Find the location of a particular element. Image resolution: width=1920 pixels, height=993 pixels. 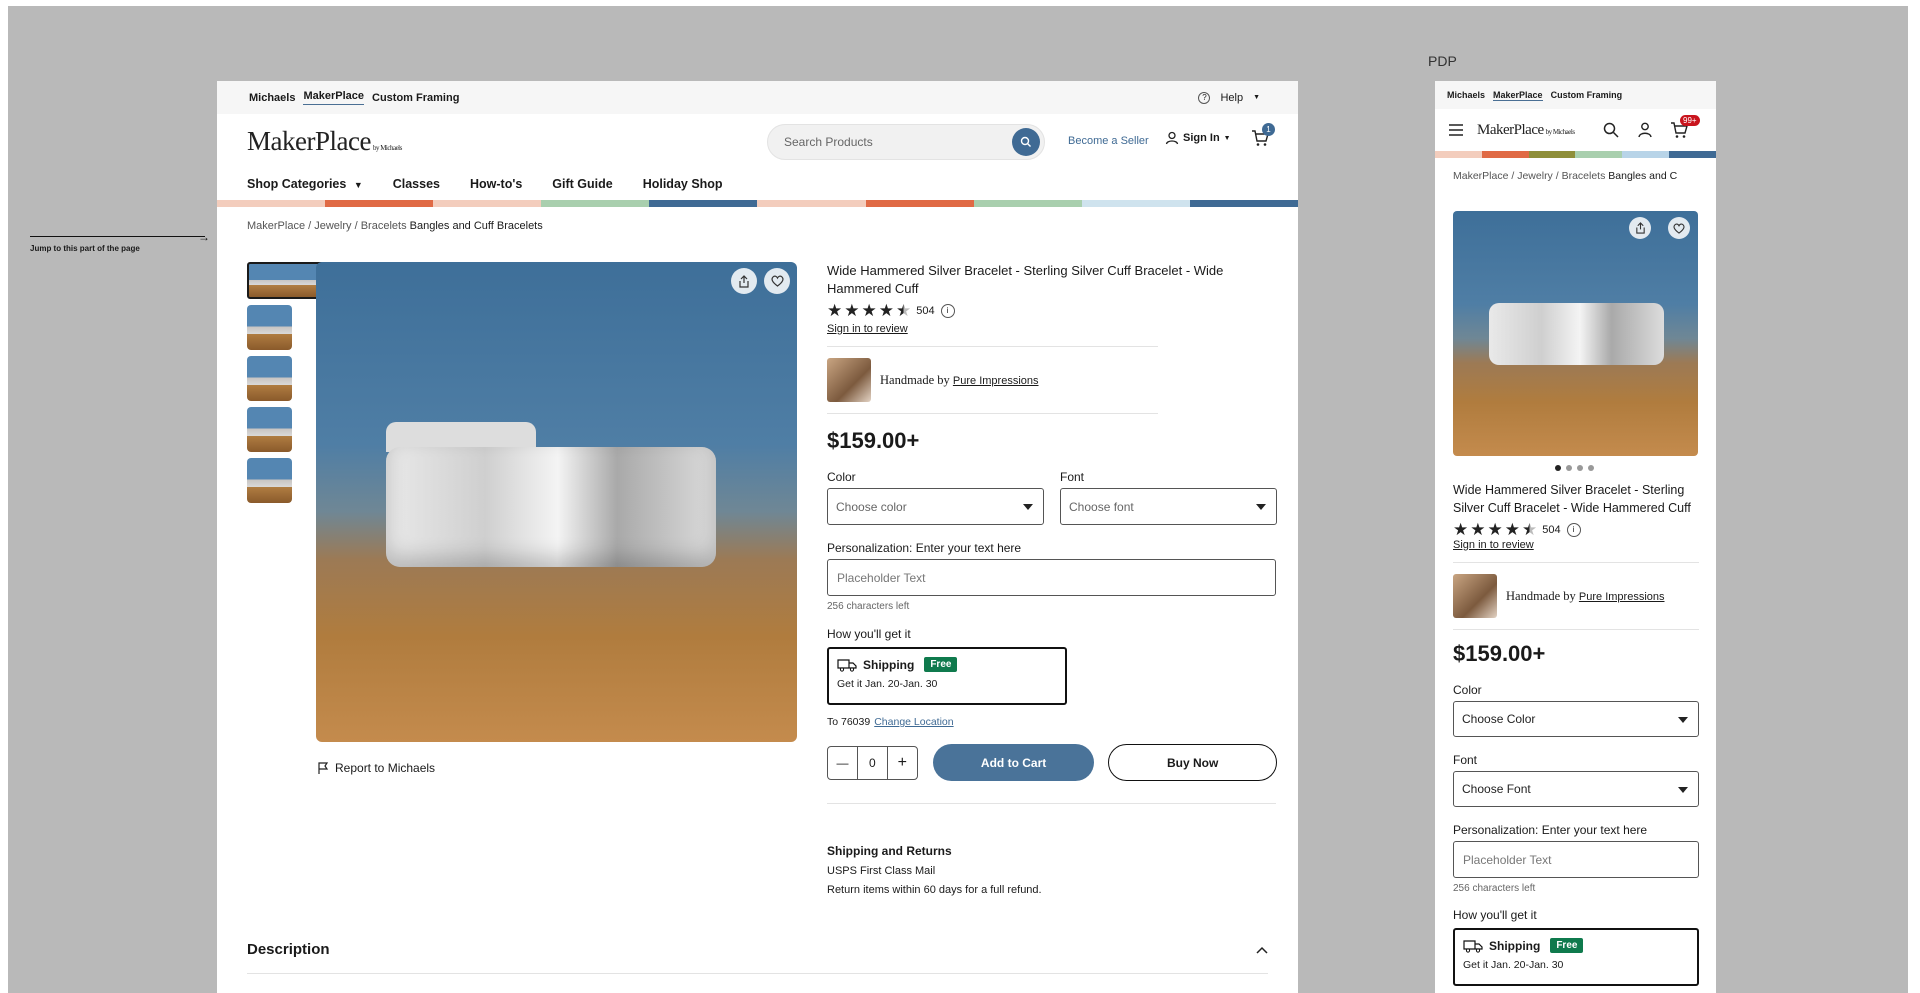

mobile-header: MakerPlace by Michaels 99+ is located at coordinates (1575, 130).